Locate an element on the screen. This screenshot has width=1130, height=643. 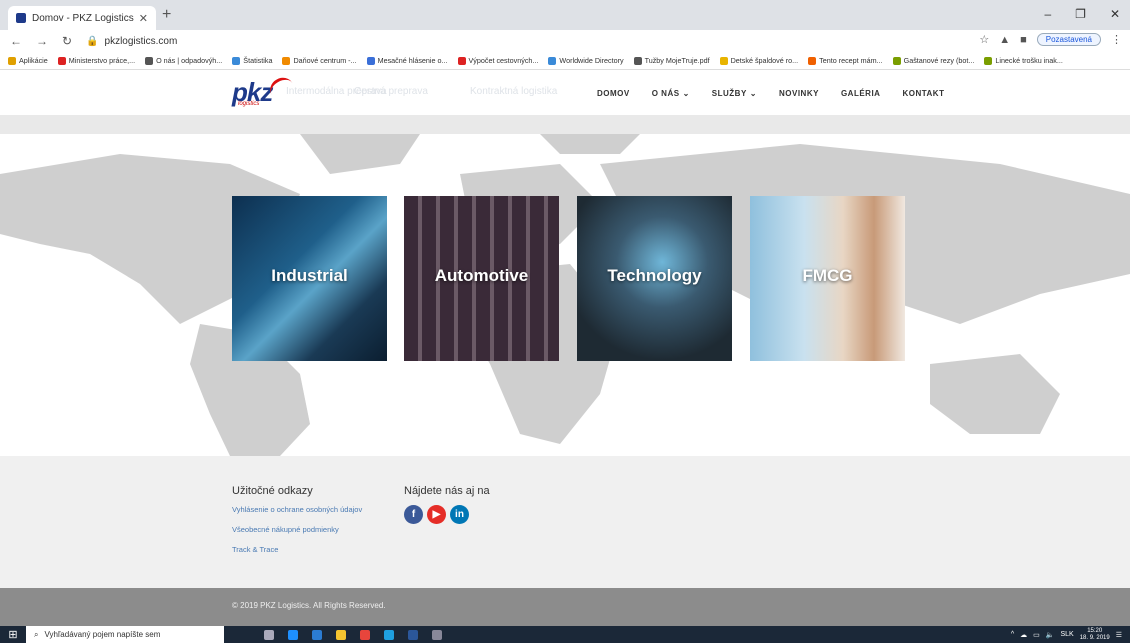
nav-item-kontakt: KONTAKT is located at coordinates (923, 93).